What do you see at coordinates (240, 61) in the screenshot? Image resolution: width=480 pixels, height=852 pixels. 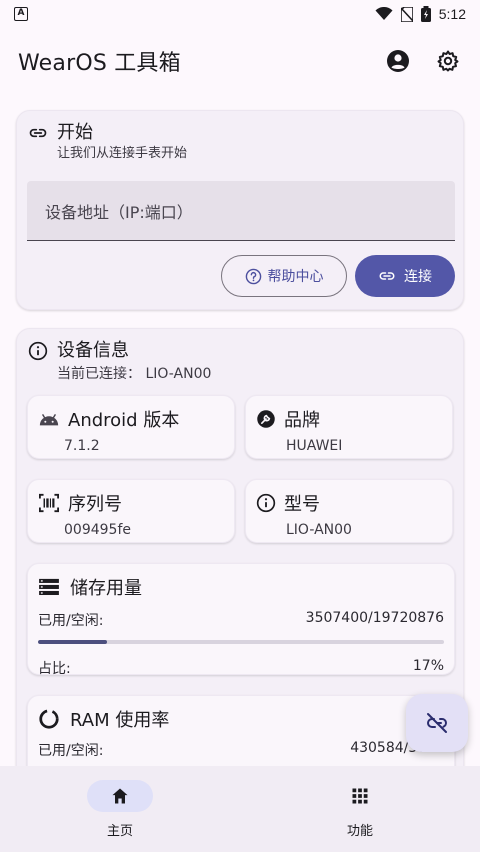 I see `app-bar: WearOS 工具箱` at bounding box center [240, 61].